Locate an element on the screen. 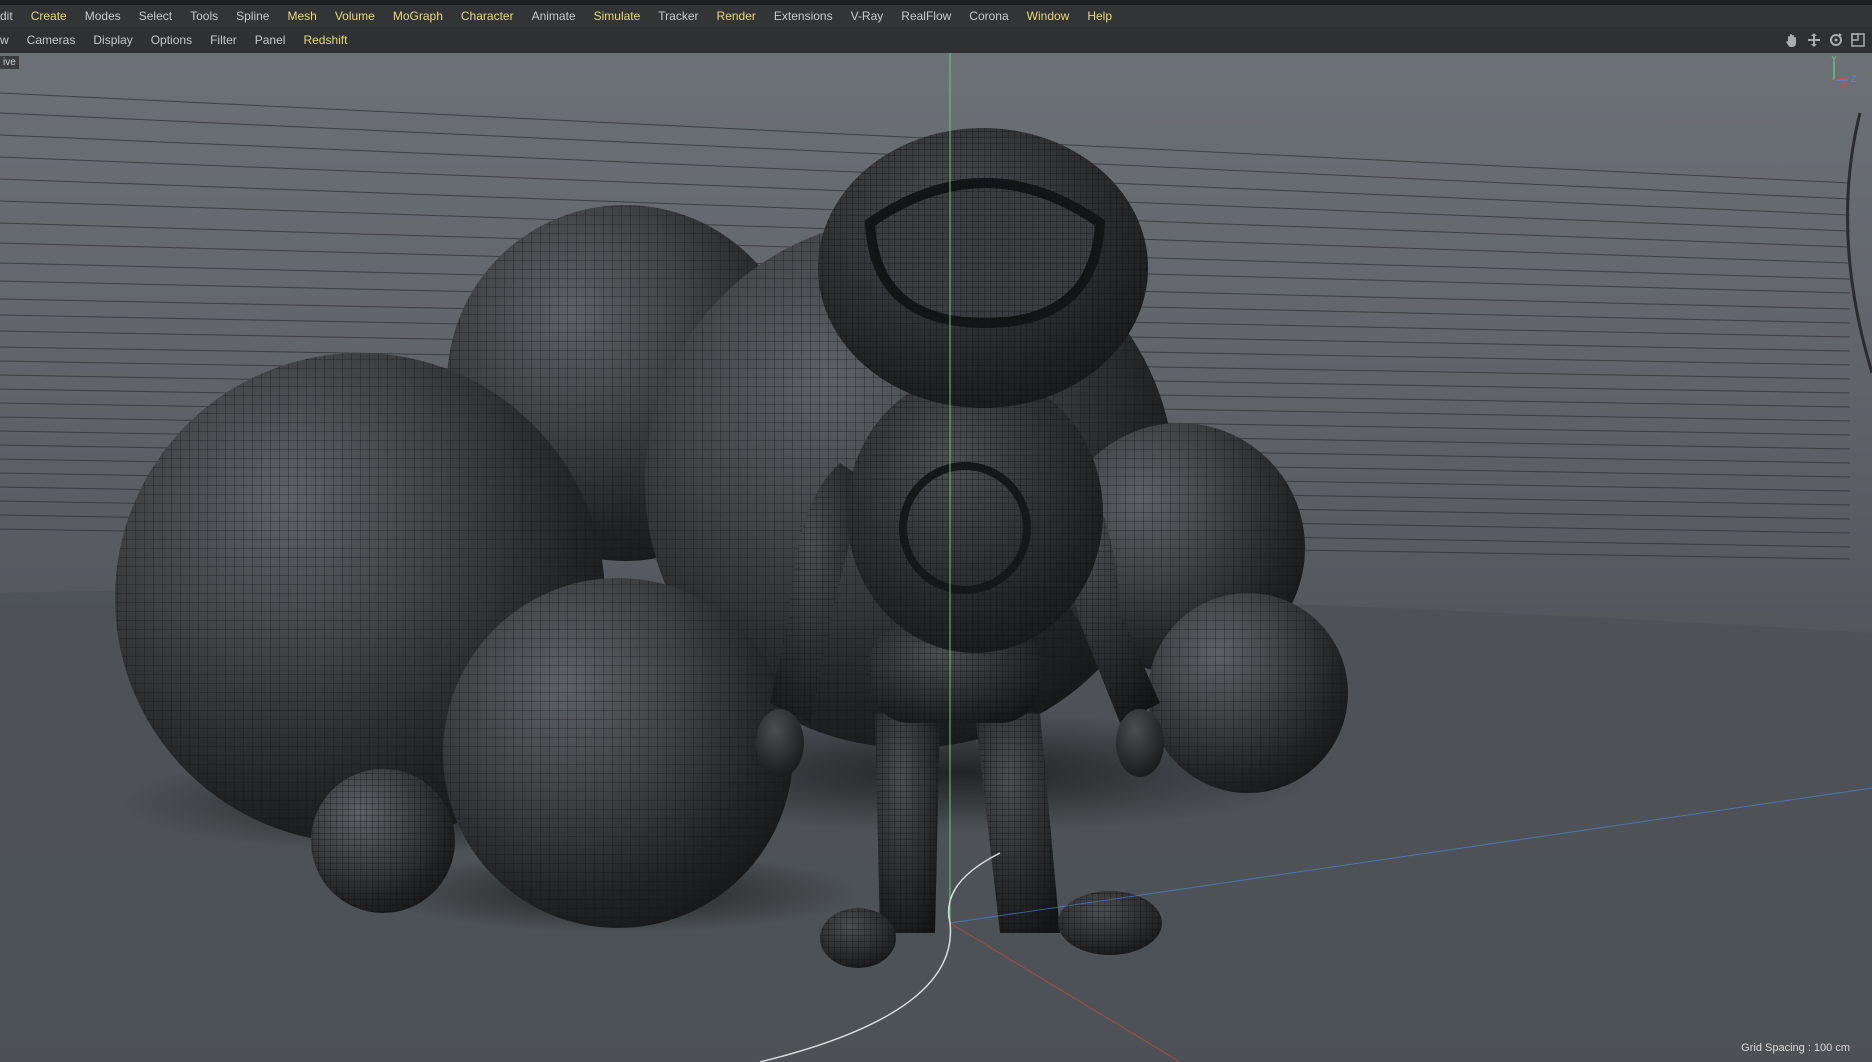 Image resolution: width=1872 pixels, height=1062 pixels. view-menu-options: Options is located at coordinates (171, 40).